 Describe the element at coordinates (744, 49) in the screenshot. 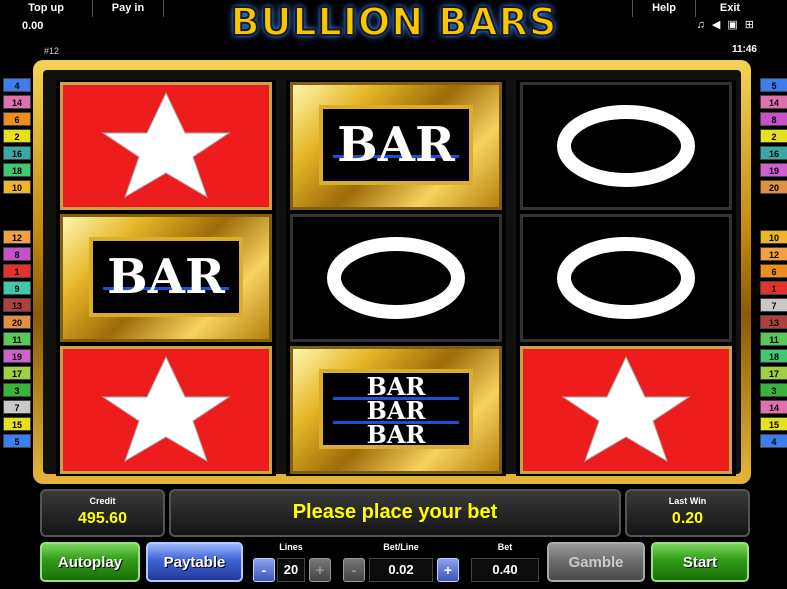

I see `clock: 11:46` at that location.